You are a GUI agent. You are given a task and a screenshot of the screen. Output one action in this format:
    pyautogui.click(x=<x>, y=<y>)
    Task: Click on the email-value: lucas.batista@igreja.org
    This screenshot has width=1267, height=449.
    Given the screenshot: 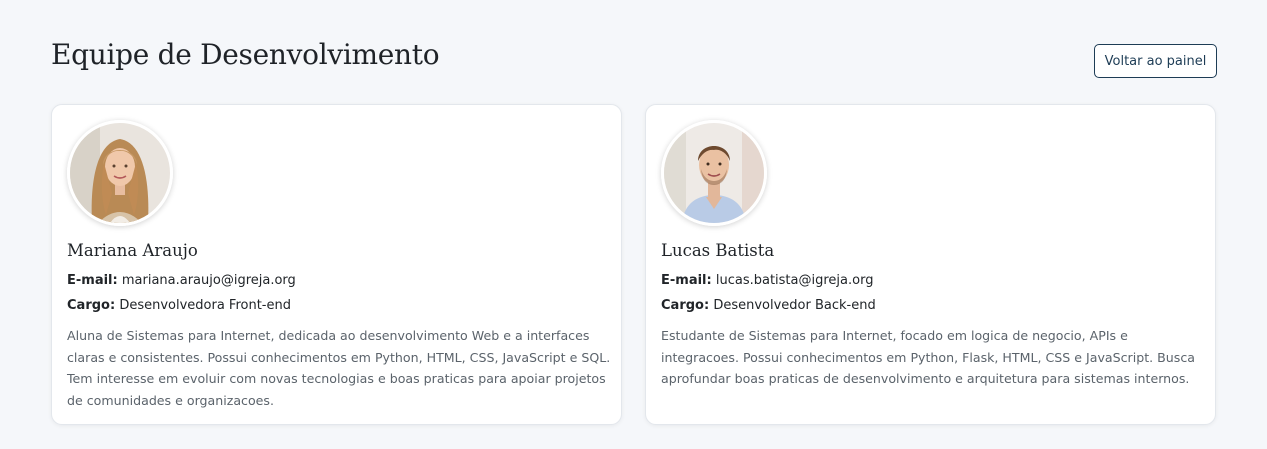 What is the action you would take?
    pyautogui.click(x=794, y=280)
    